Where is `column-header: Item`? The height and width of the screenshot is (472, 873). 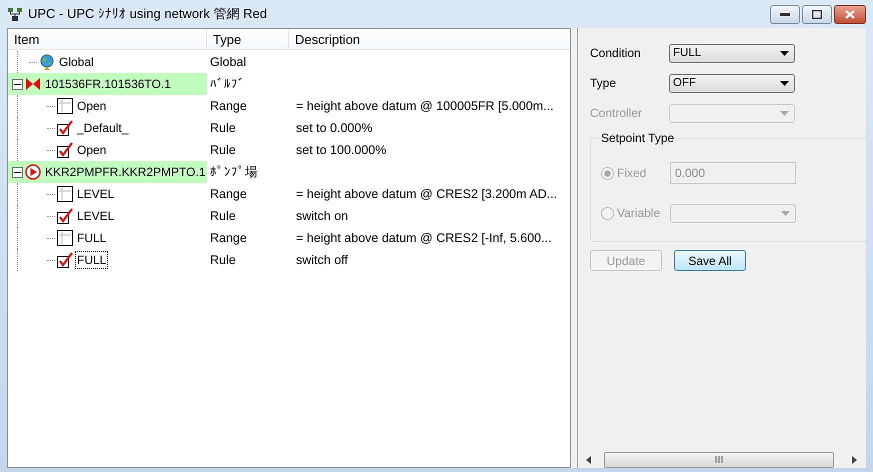 column-header: Item is located at coordinates (107, 39).